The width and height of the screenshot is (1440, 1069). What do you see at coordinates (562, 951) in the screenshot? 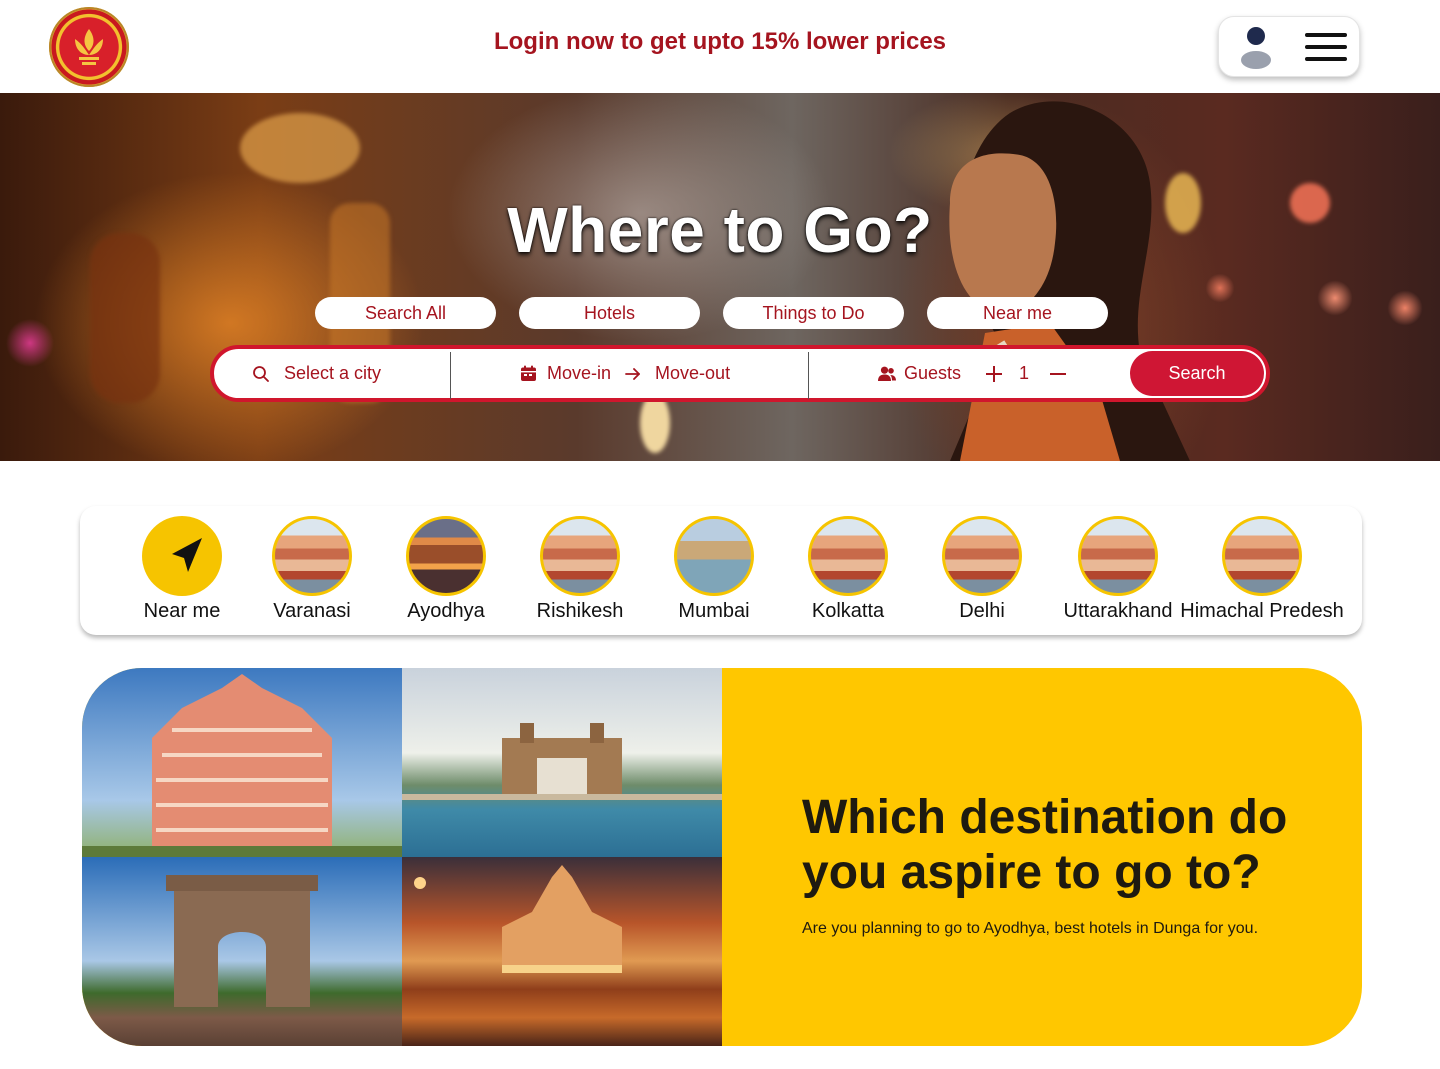
I see `ram-mandir-photo` at bounding box center [562, 951].